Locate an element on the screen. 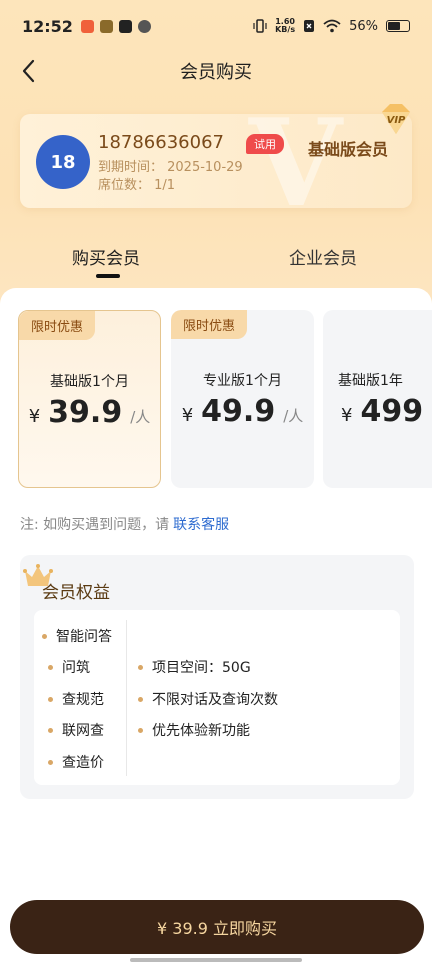 This screenshot has height=964, width=432. benefit-label: 查规范 is located at coordinates (83, 700).